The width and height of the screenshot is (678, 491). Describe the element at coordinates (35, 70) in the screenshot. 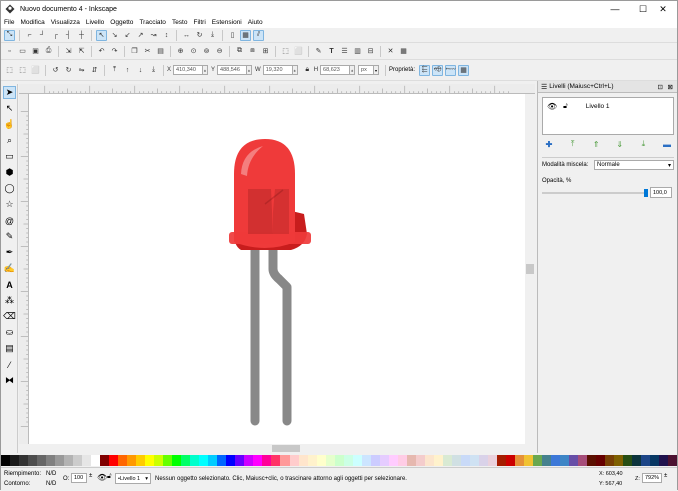

I see `deselect-icon: ⬜` at that location.